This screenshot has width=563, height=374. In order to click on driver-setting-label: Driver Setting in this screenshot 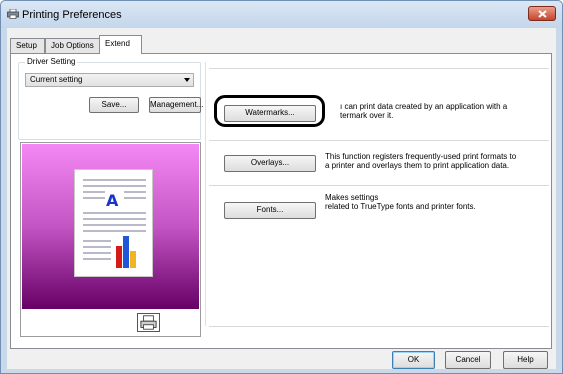, I will do `click(51, 61)`.